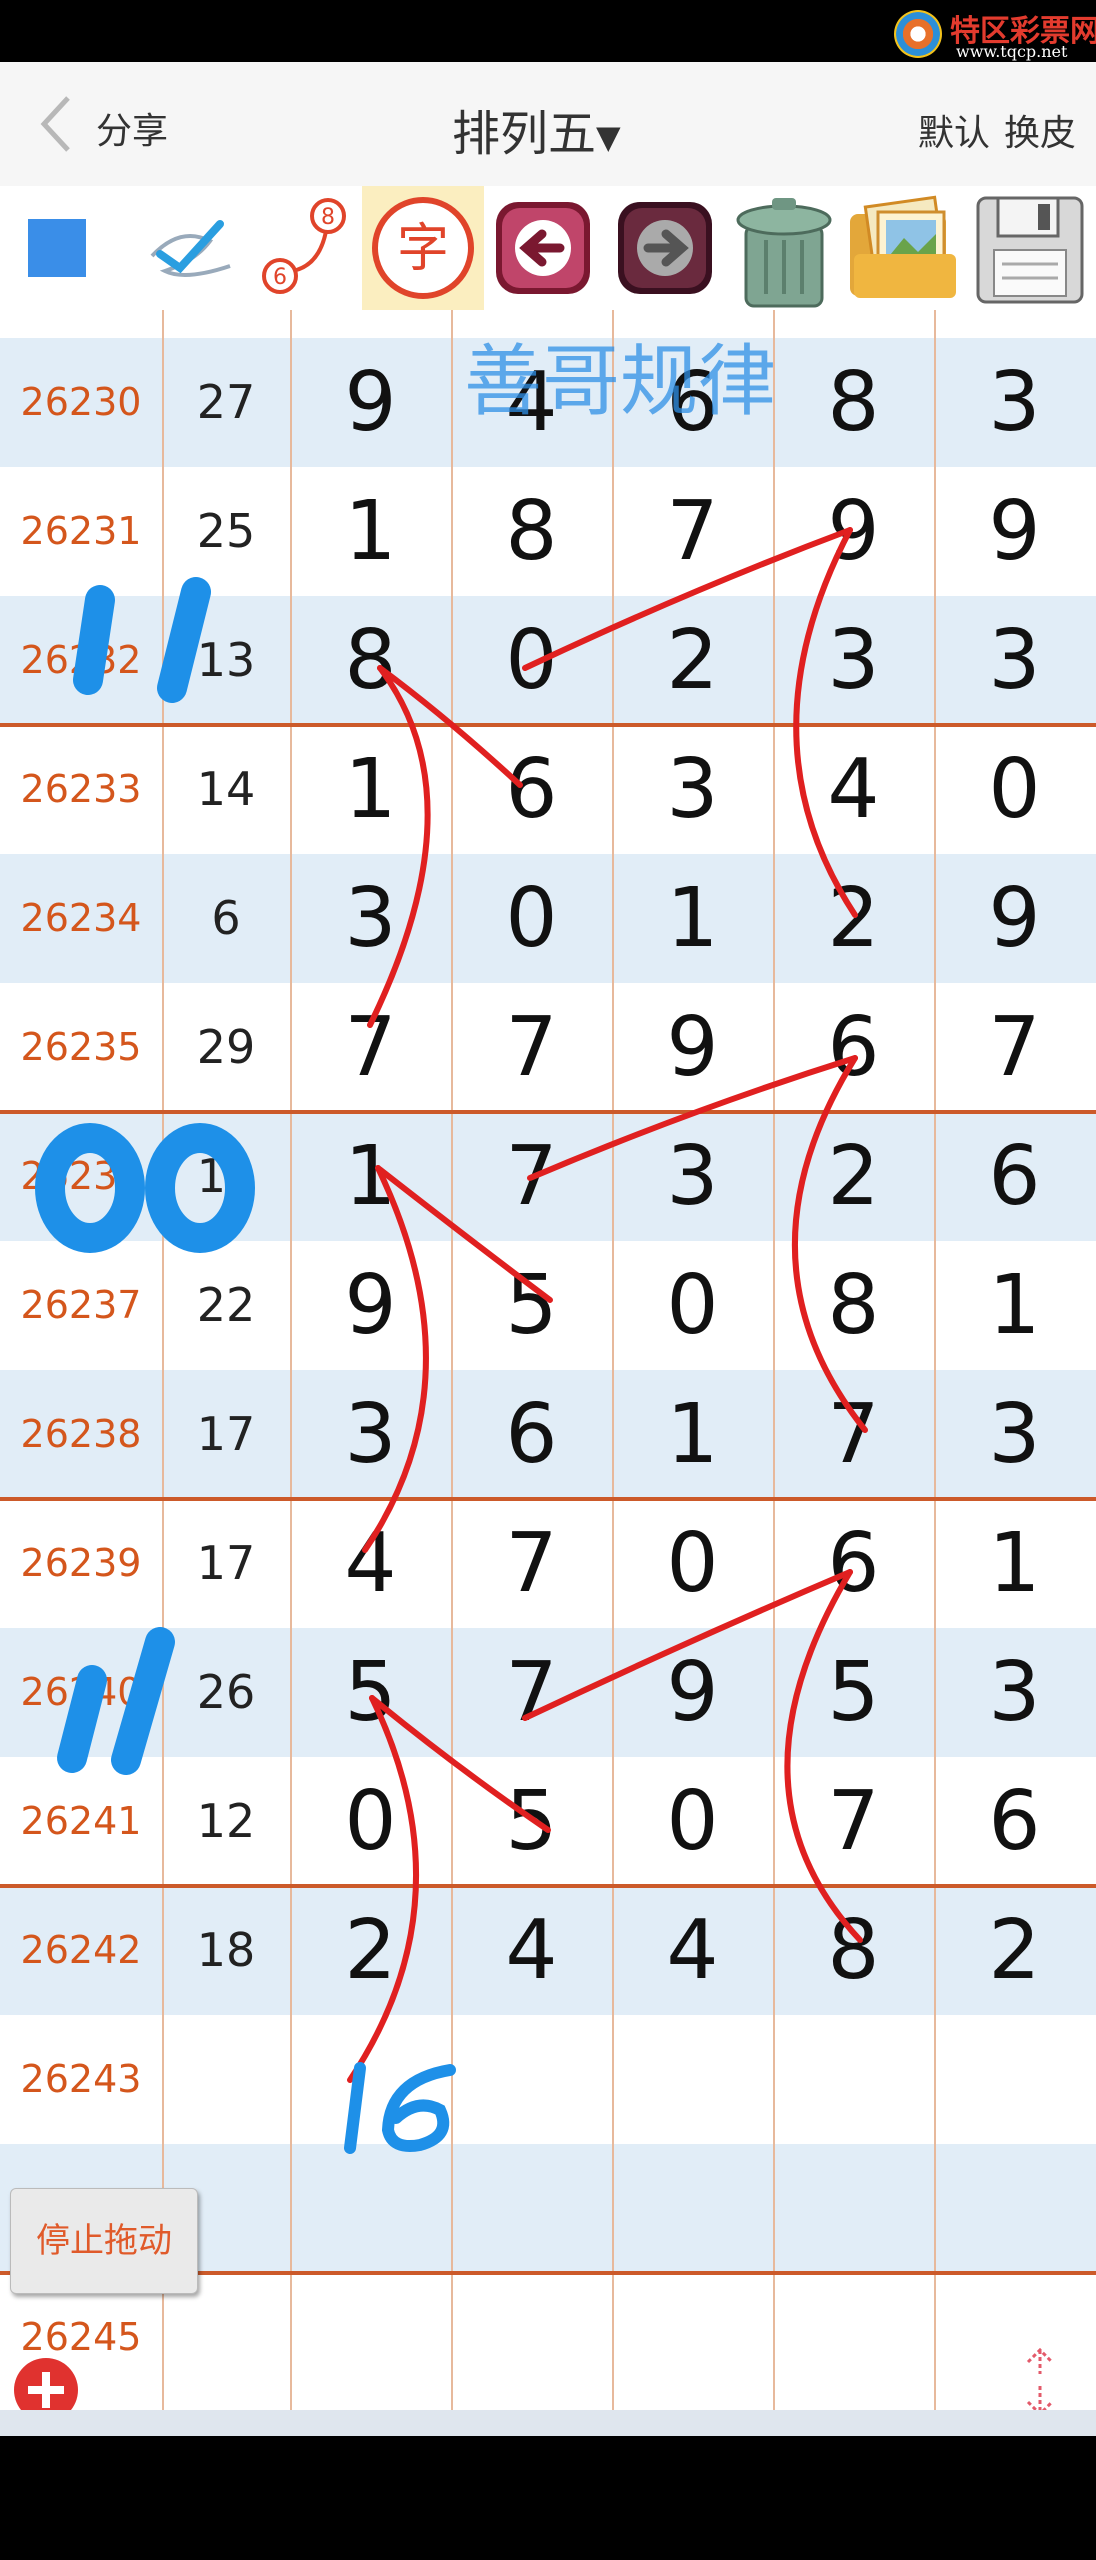  Describe the element at coordinates (1040, 2382) in the screenshot. I see `scroll-arrows-icon` at that location.